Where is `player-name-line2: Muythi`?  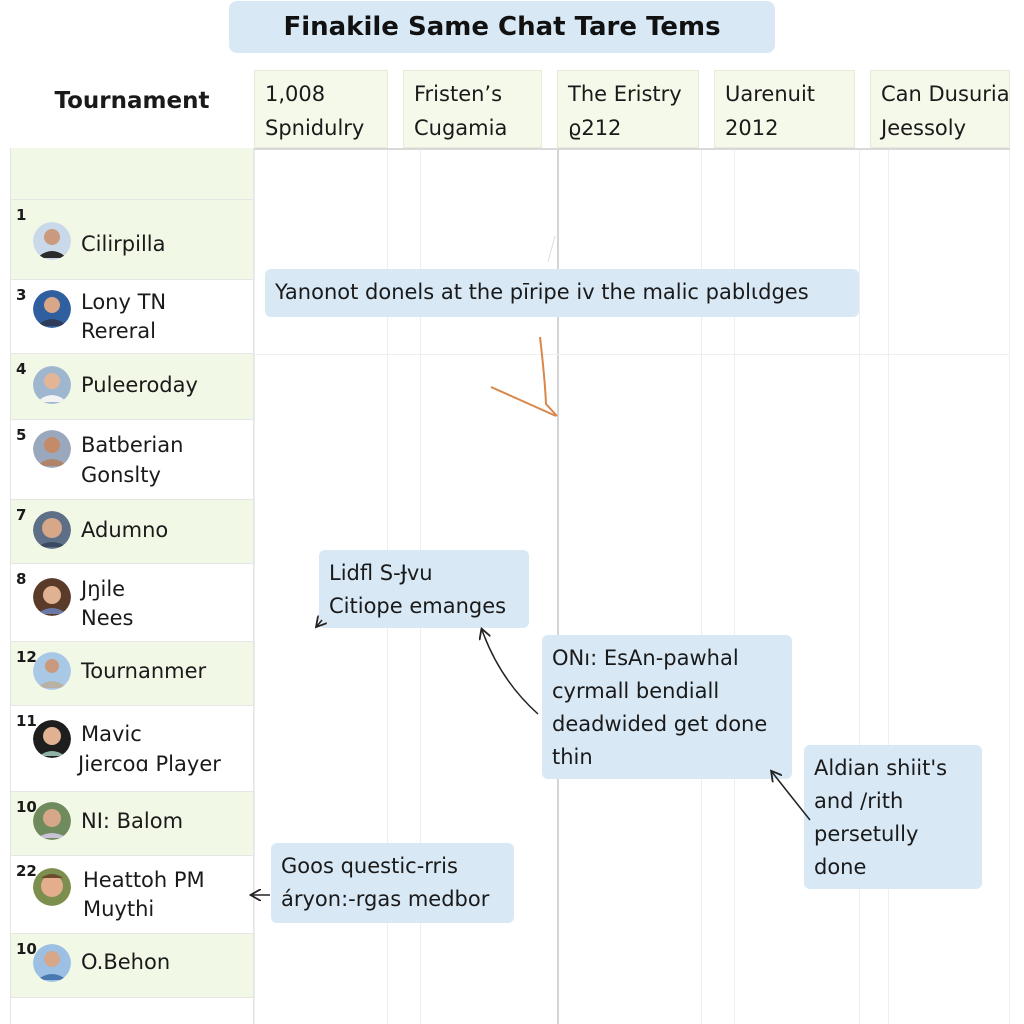 player-name-line2: Muythi is located at coordinates (119, 909).